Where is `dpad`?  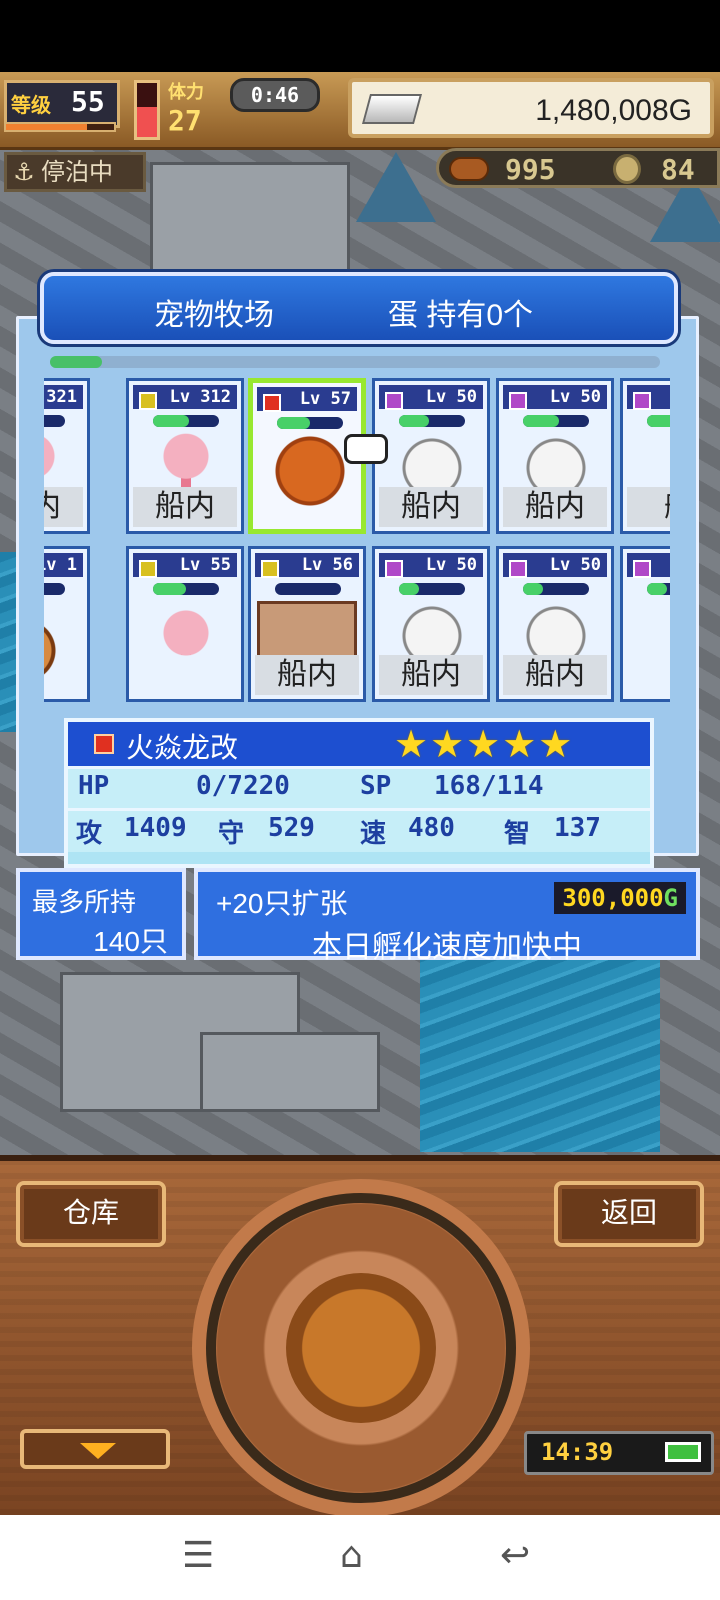
dpad is located at coordinates (361, 1348).